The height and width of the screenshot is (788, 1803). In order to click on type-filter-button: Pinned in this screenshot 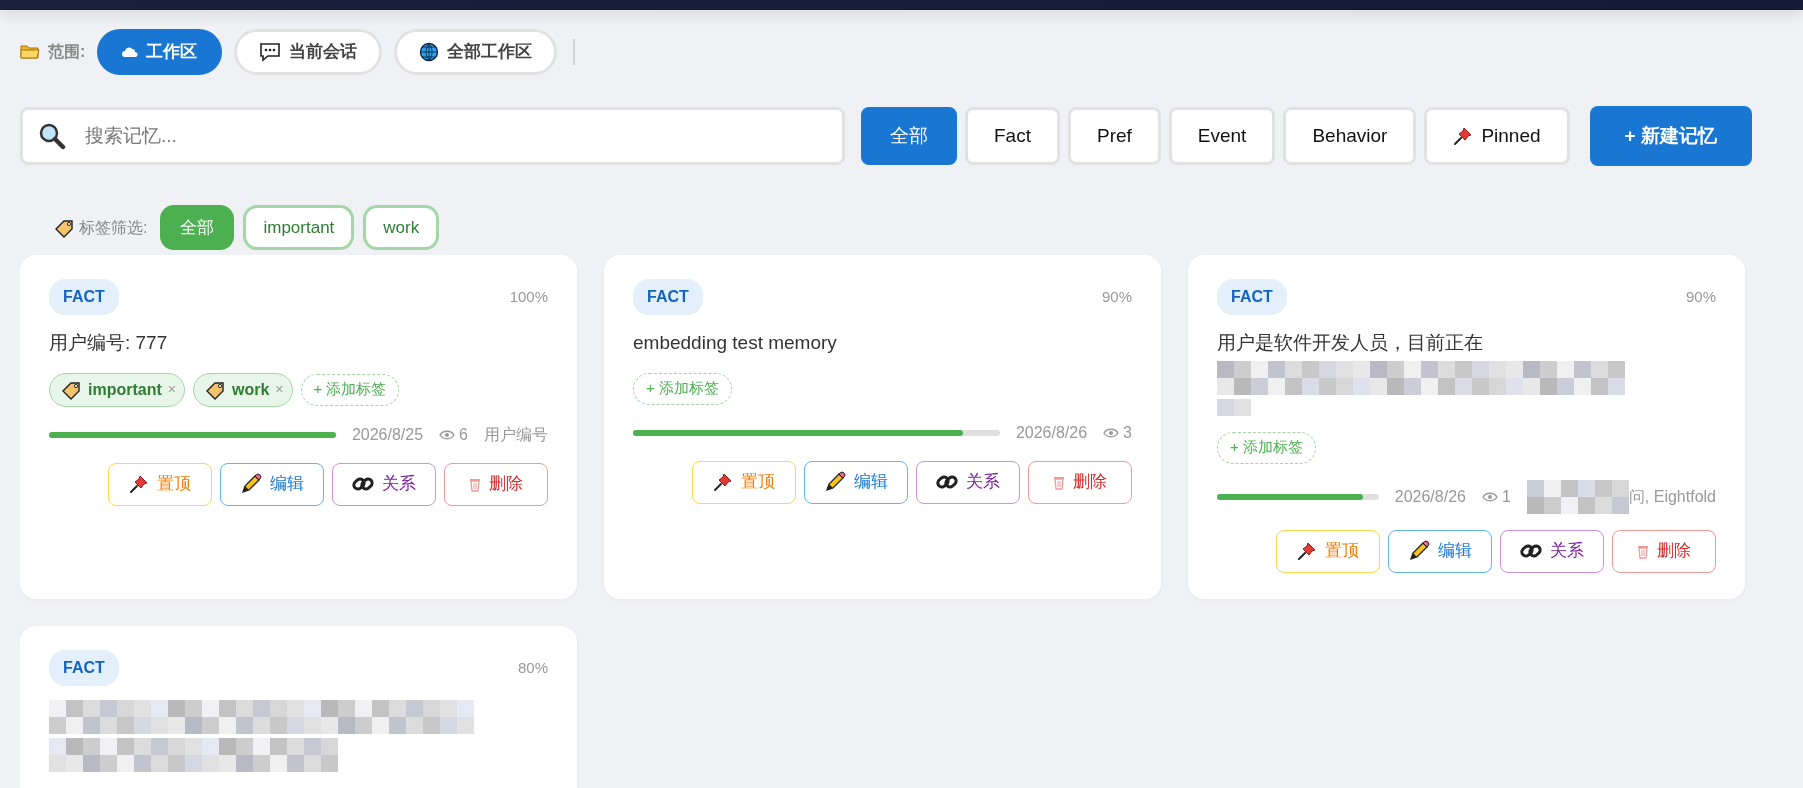, I will do `click(1497, 136)`.